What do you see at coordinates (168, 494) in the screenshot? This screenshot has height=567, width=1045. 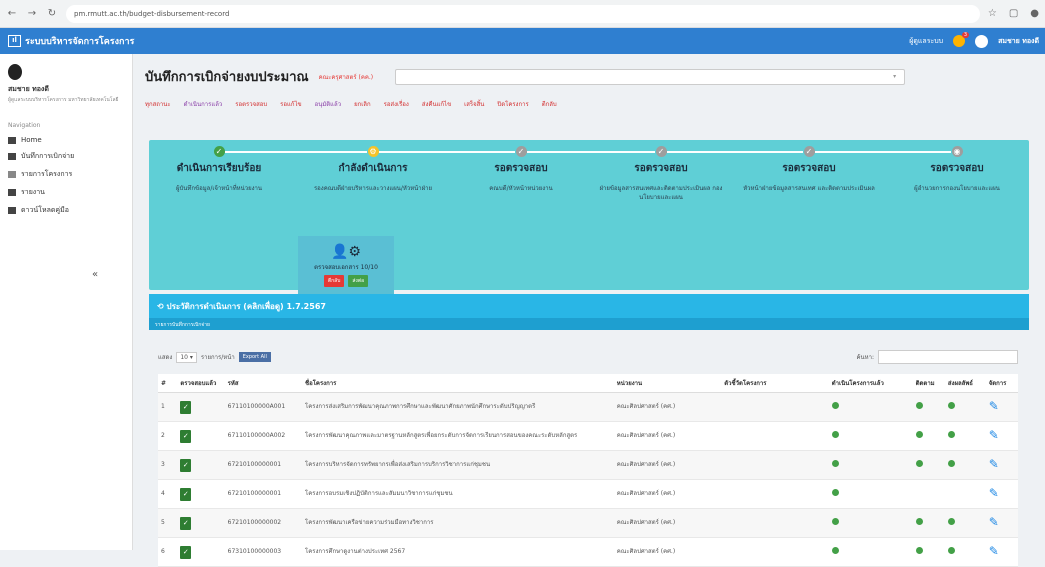 I see `row-number: 4` at bounding box center [168, 494].